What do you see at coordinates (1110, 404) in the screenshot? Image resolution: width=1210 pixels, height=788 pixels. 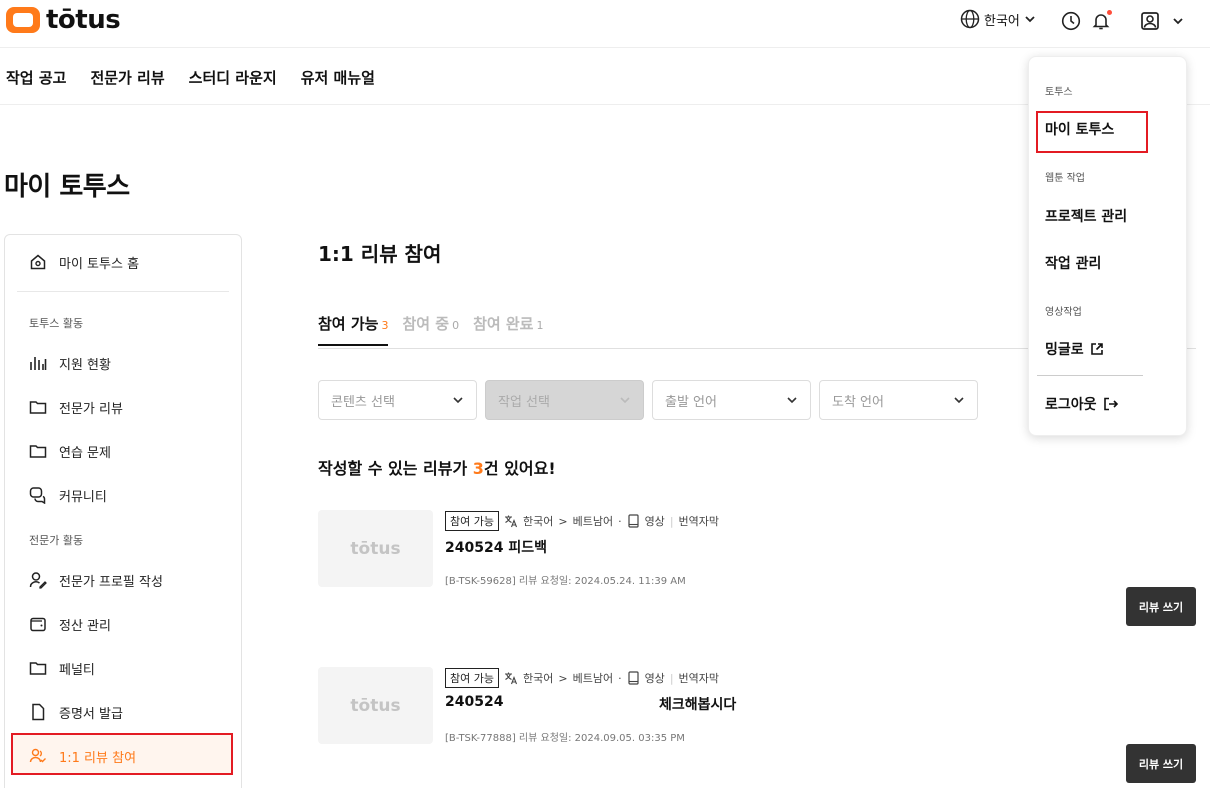 I see `logout-icon` at bounding box center [1110, 404].